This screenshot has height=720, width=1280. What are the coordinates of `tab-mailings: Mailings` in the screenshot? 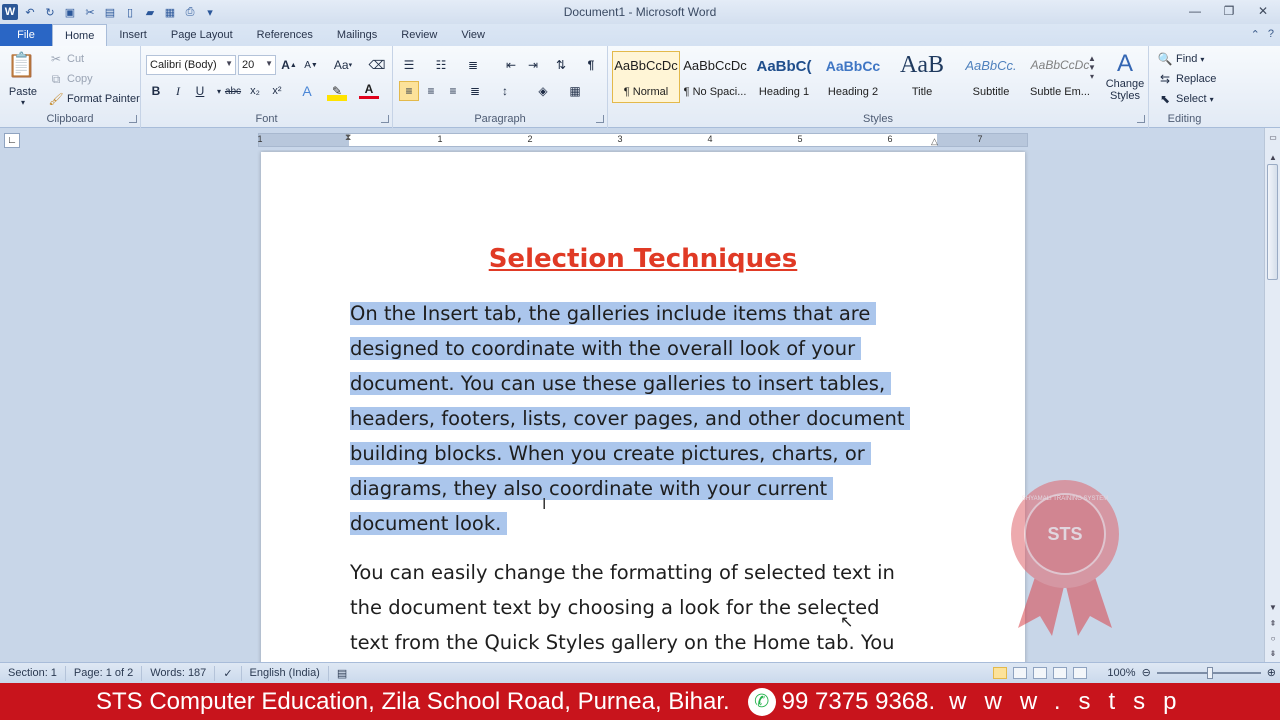 It's located at (357, 35).